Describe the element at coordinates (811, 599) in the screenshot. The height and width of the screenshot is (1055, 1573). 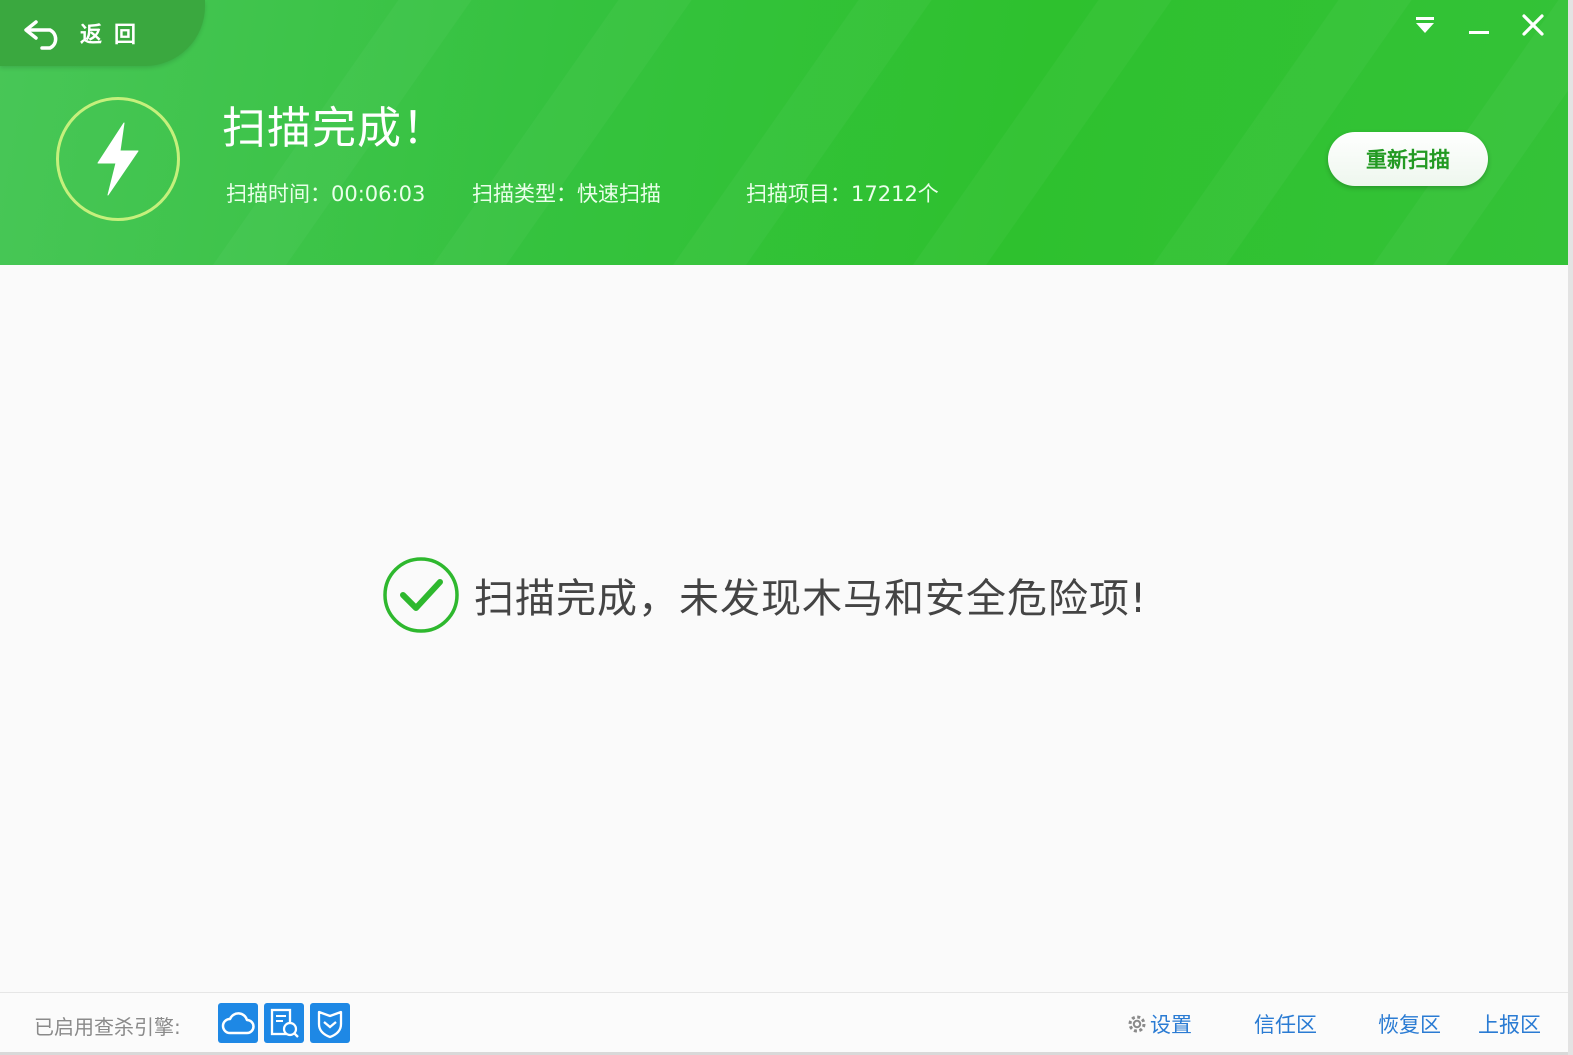
I see `result-message: 扫描完成，未发现木马和安全危险项!` at that location.